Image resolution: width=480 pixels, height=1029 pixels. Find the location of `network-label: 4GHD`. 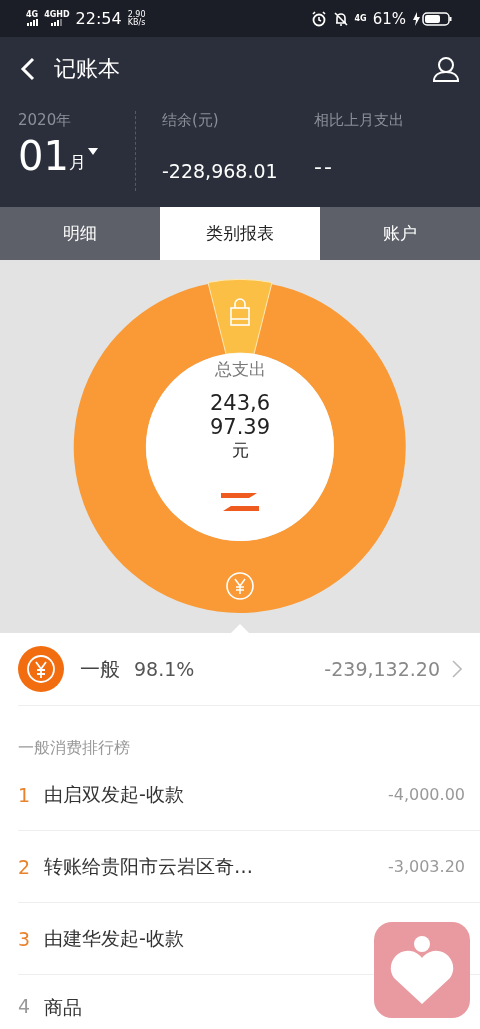

network-label: 4GHD is located at coordinates (57, 15).